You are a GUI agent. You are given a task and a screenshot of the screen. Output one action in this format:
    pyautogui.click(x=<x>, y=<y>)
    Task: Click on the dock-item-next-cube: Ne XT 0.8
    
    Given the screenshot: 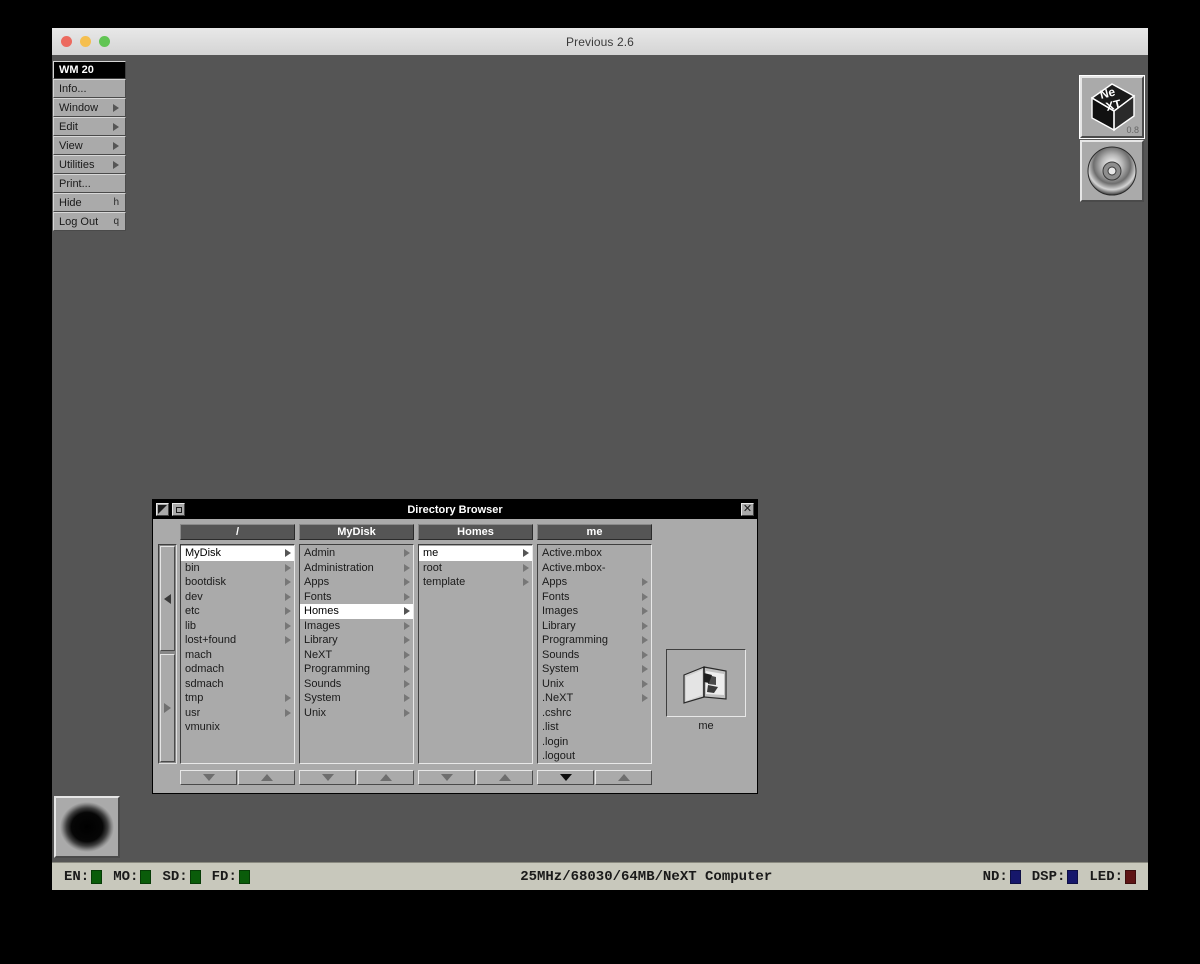 What is the action you would take?
    pyautogui.click(x=1112, y=107)
    